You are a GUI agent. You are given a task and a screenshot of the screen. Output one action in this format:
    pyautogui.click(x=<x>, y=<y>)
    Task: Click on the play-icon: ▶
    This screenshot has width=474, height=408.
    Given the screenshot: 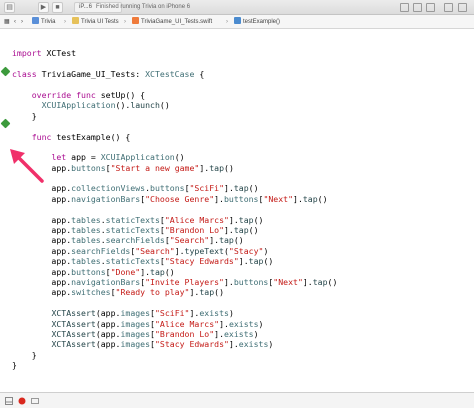 What is the action you would take?
    pyautogui.click(x=43, y=7)
    